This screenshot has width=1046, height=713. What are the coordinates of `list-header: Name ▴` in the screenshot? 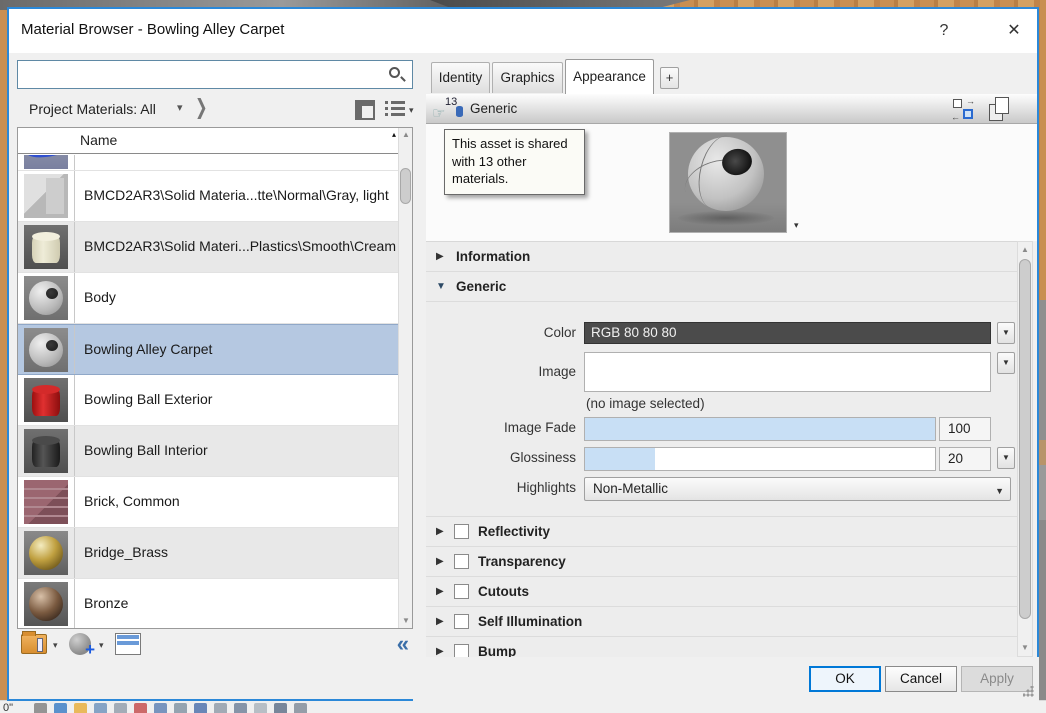 It's located at (215, 141).